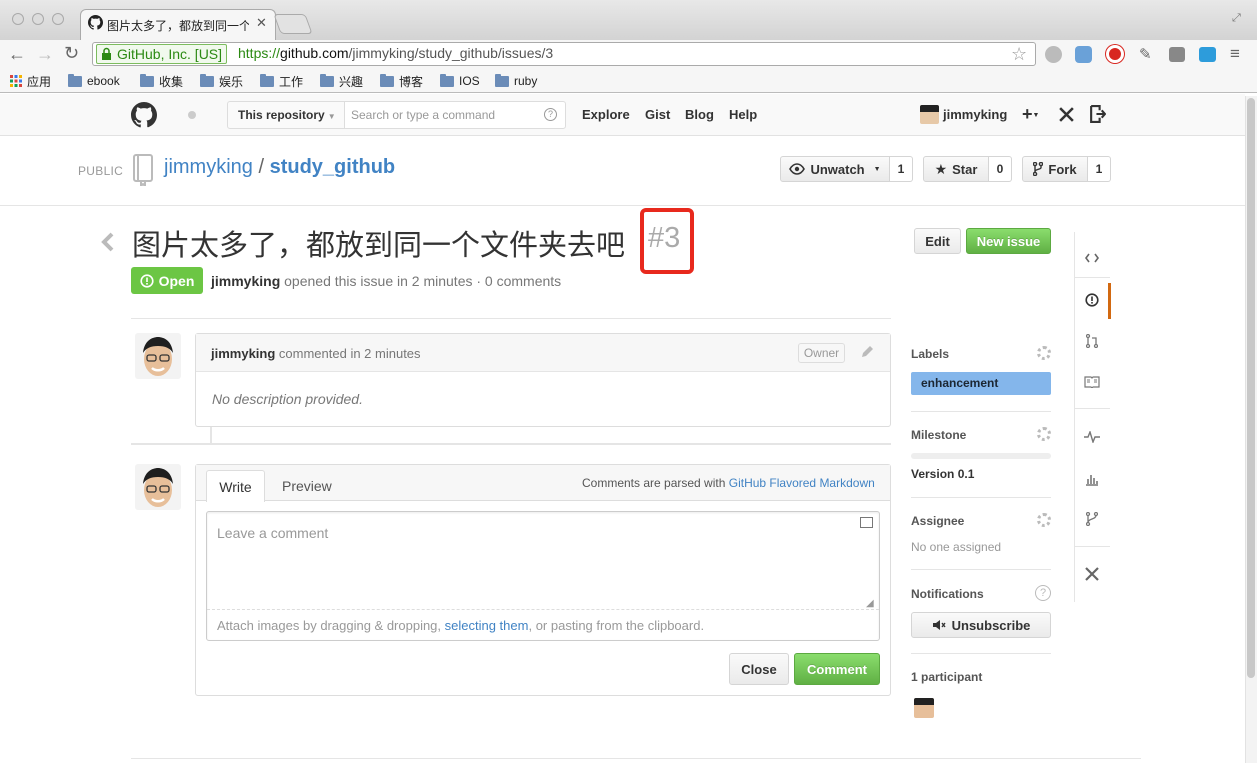 Image resolution: width=1257 pixels, height=763 pixels. Describe the element at coordinates (1044, 353) in the screenshot. I see `labels-gear-icon` at that location.